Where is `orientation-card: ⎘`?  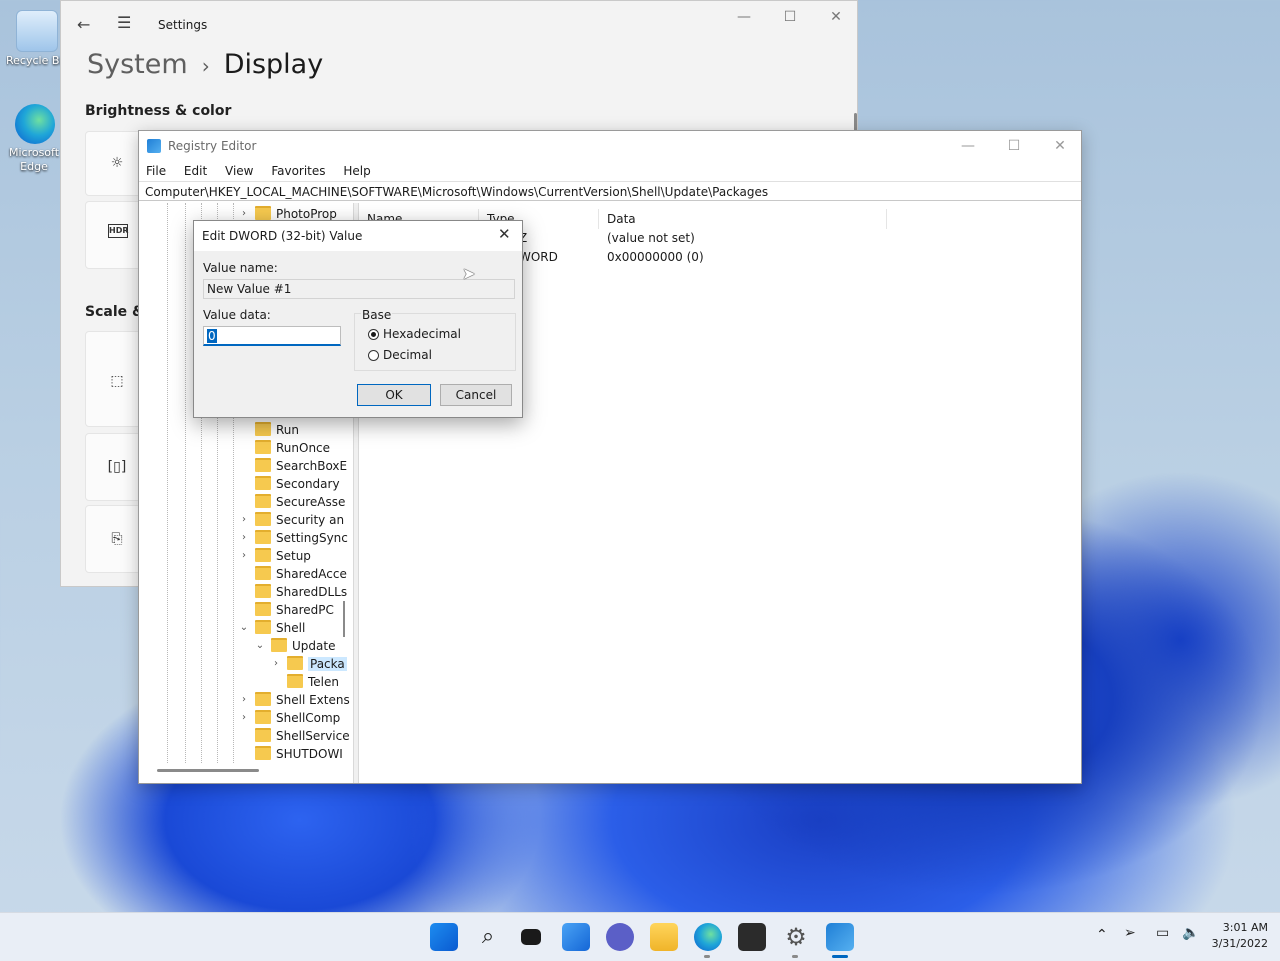
orientation-card: ⎘ is located at coordinates (115, 539).